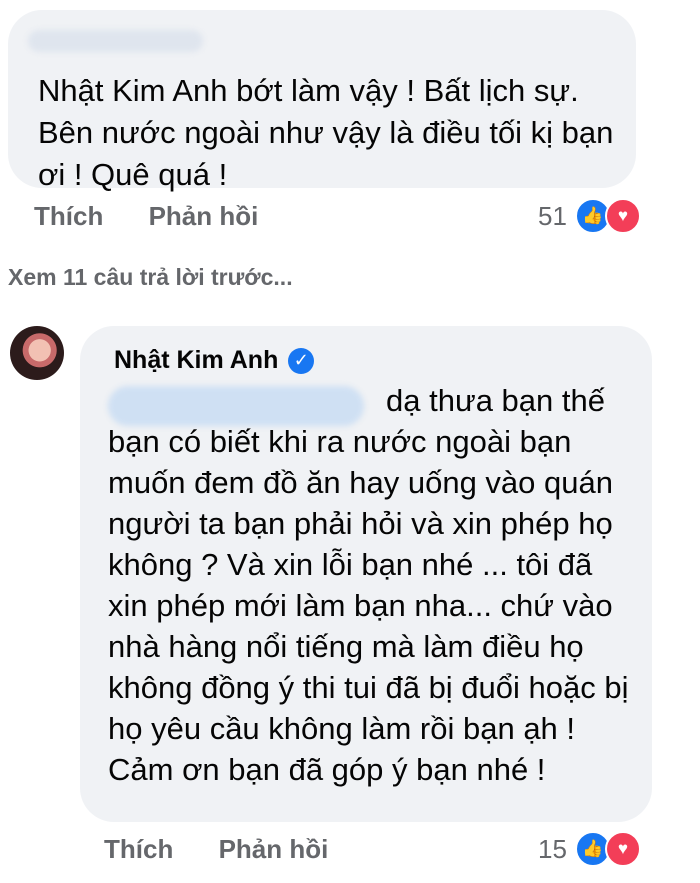 The width and height of the screenshot is (700, 883). I want to click on blurred-author-name, so click(115, 41).